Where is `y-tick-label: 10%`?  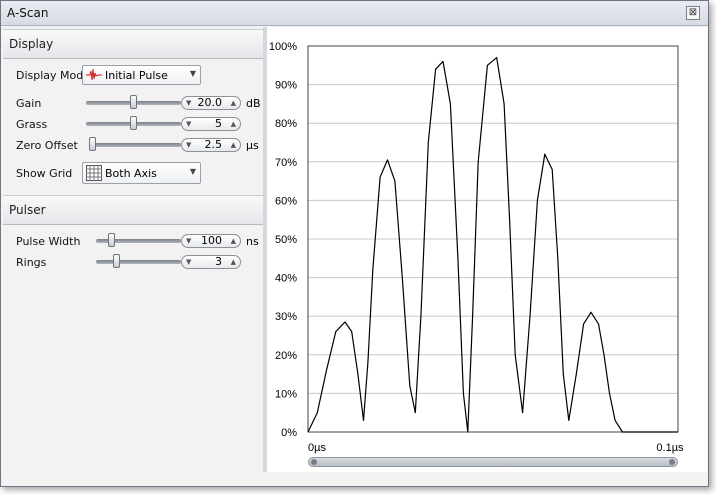 y-tick-label: 10% is located at coordinates (286, 394).